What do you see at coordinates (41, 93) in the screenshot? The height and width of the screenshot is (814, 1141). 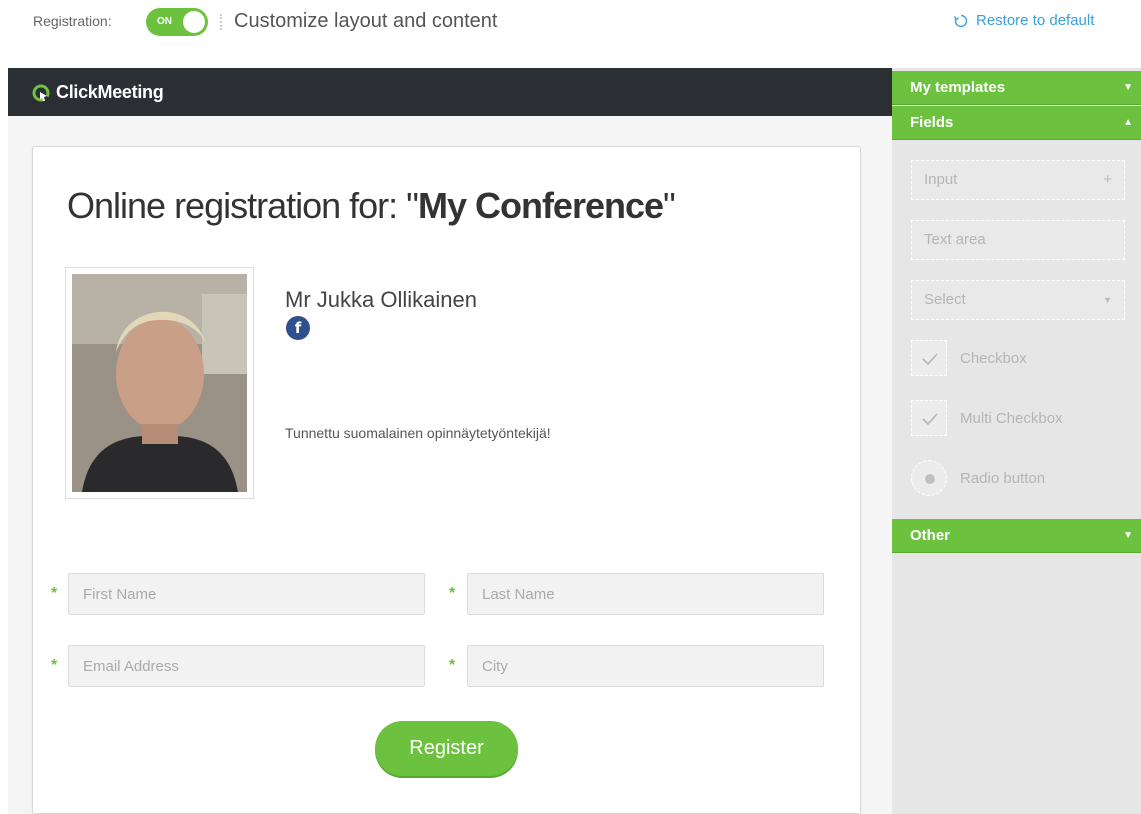 I see `logo-icon` at bounding box center [41, 93].